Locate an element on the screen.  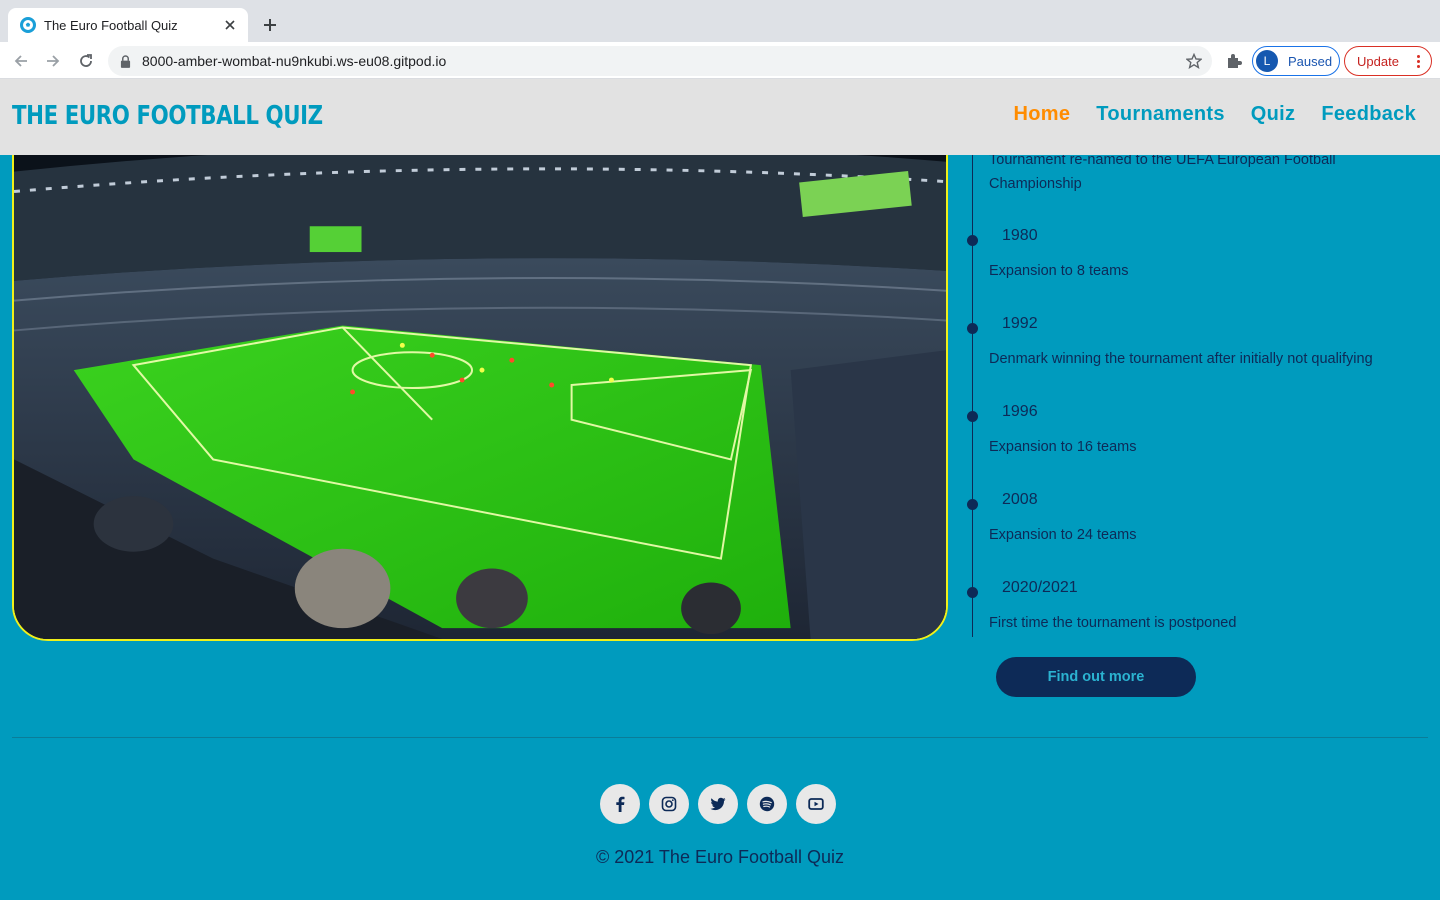
facebook-icon is located at coordinates (620, 804).